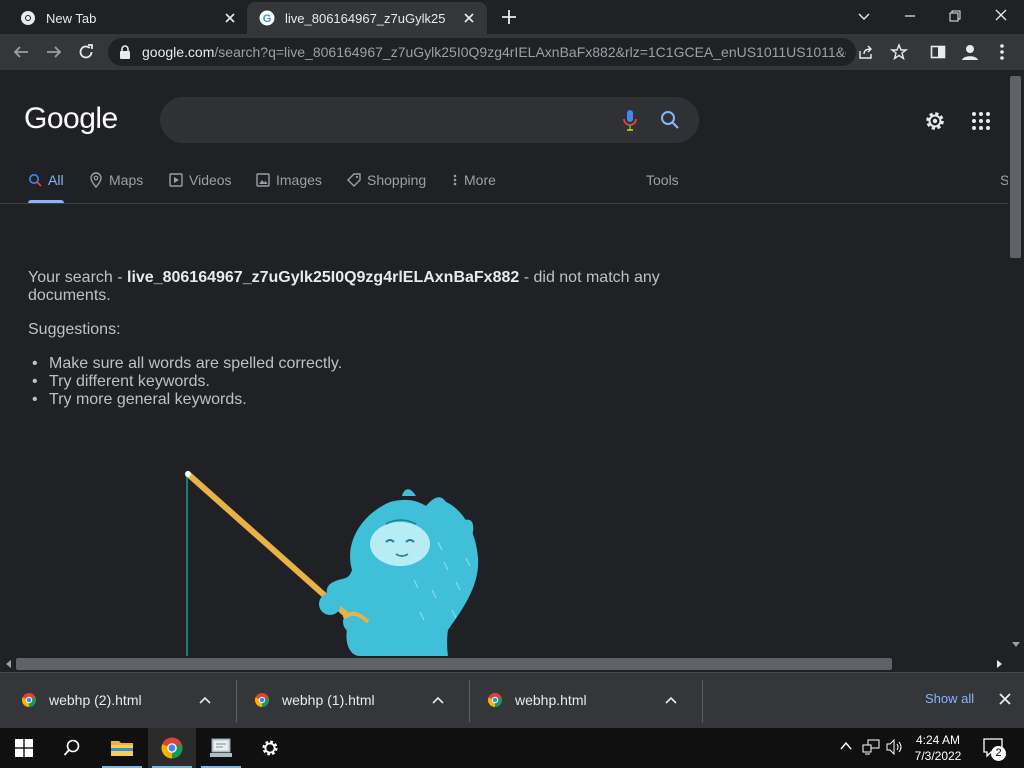 The image size is (1024, 768). Describe the element at coordinates (454, 664) in the screenshot. I see `horizontal-scroll-thumb` at that location.